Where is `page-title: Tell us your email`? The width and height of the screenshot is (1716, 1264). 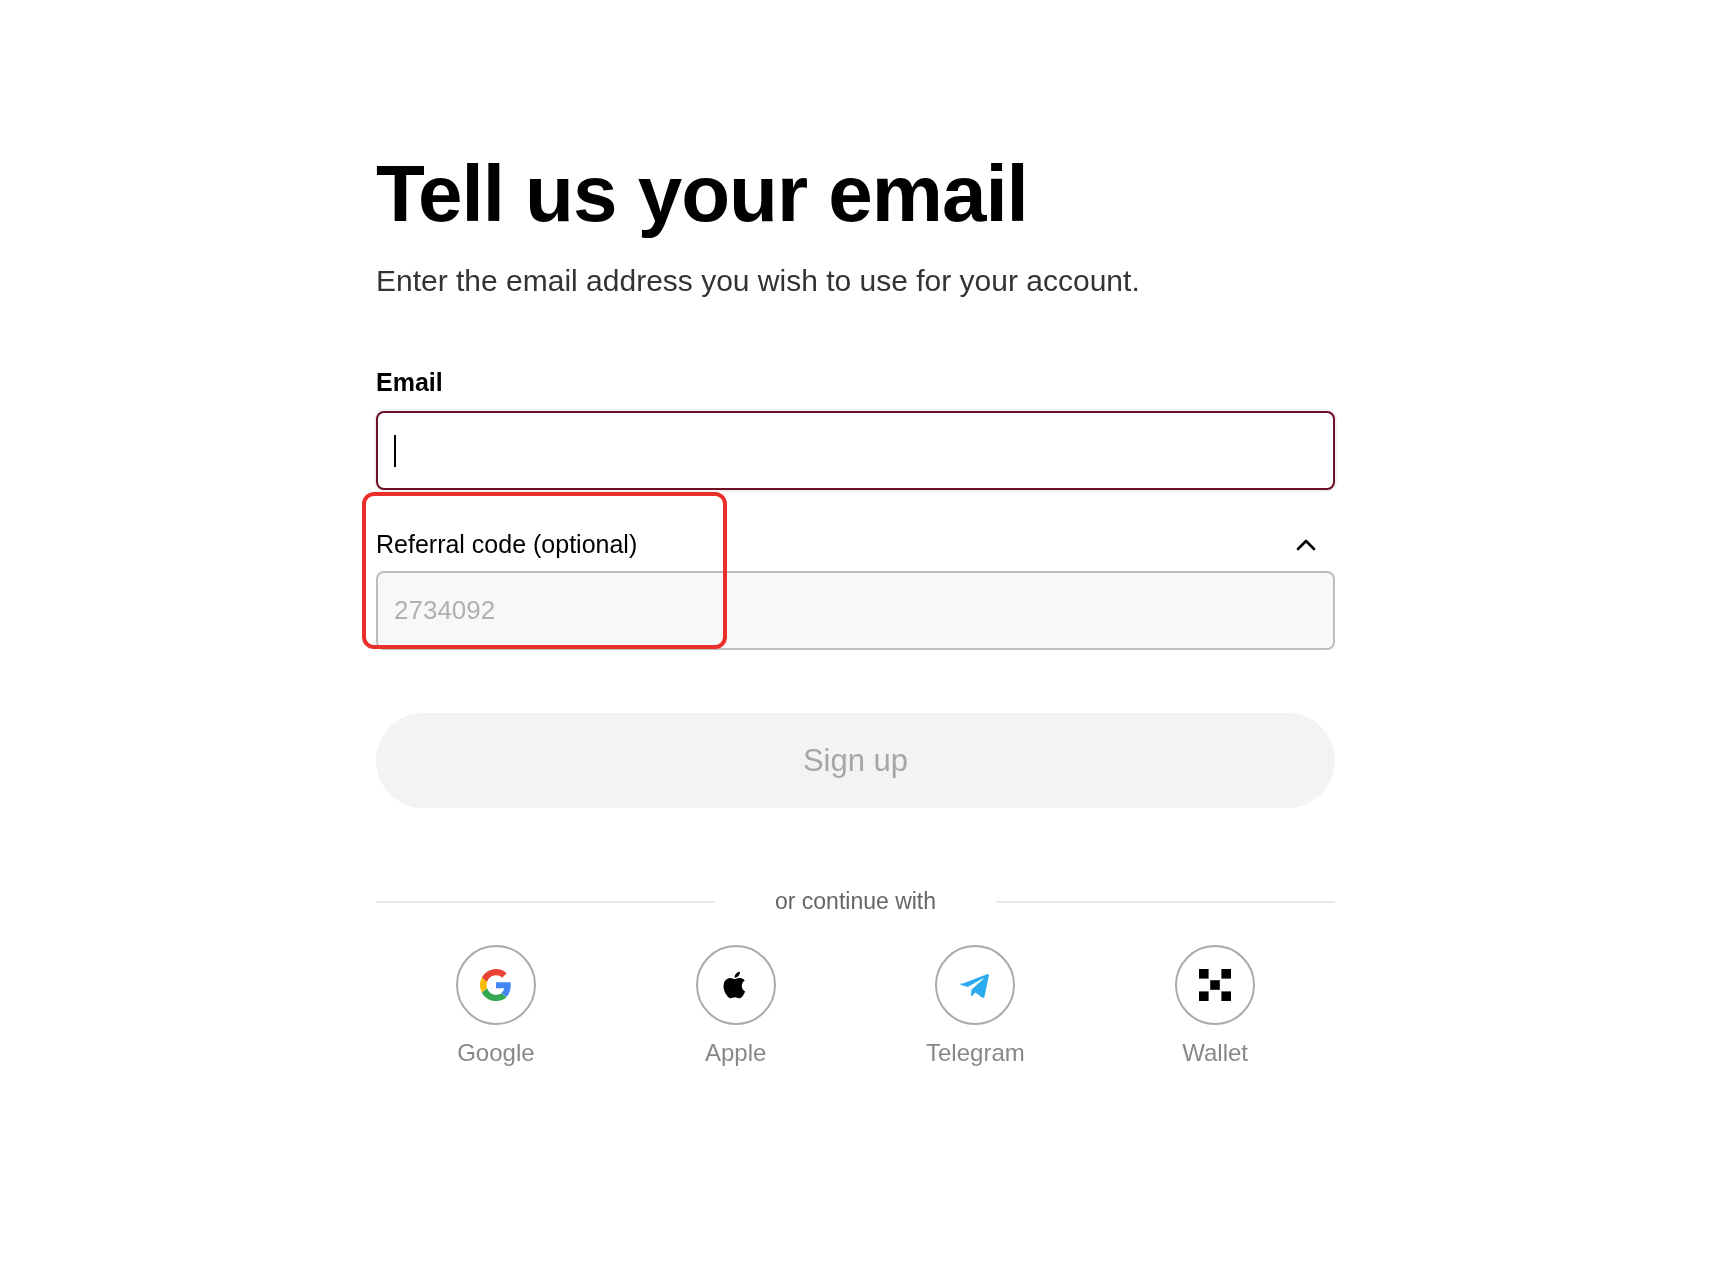 page-title: Tell us your email is located at coordinates (702, 194).